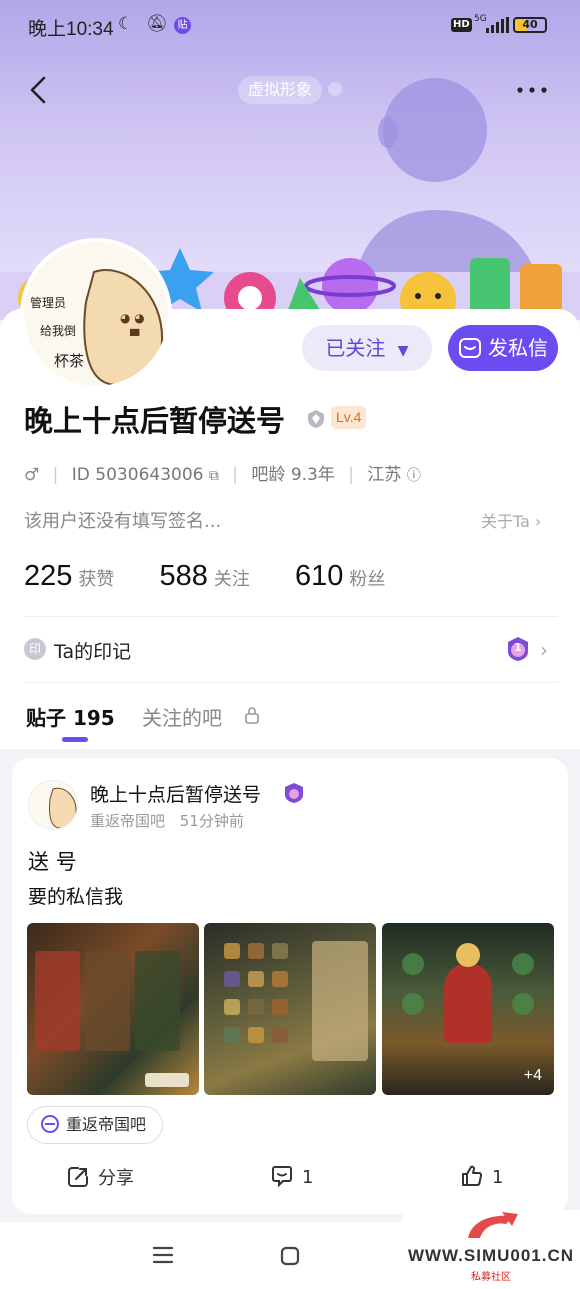  I want to click on caret-down-icon: ▼, so click(403, 351).